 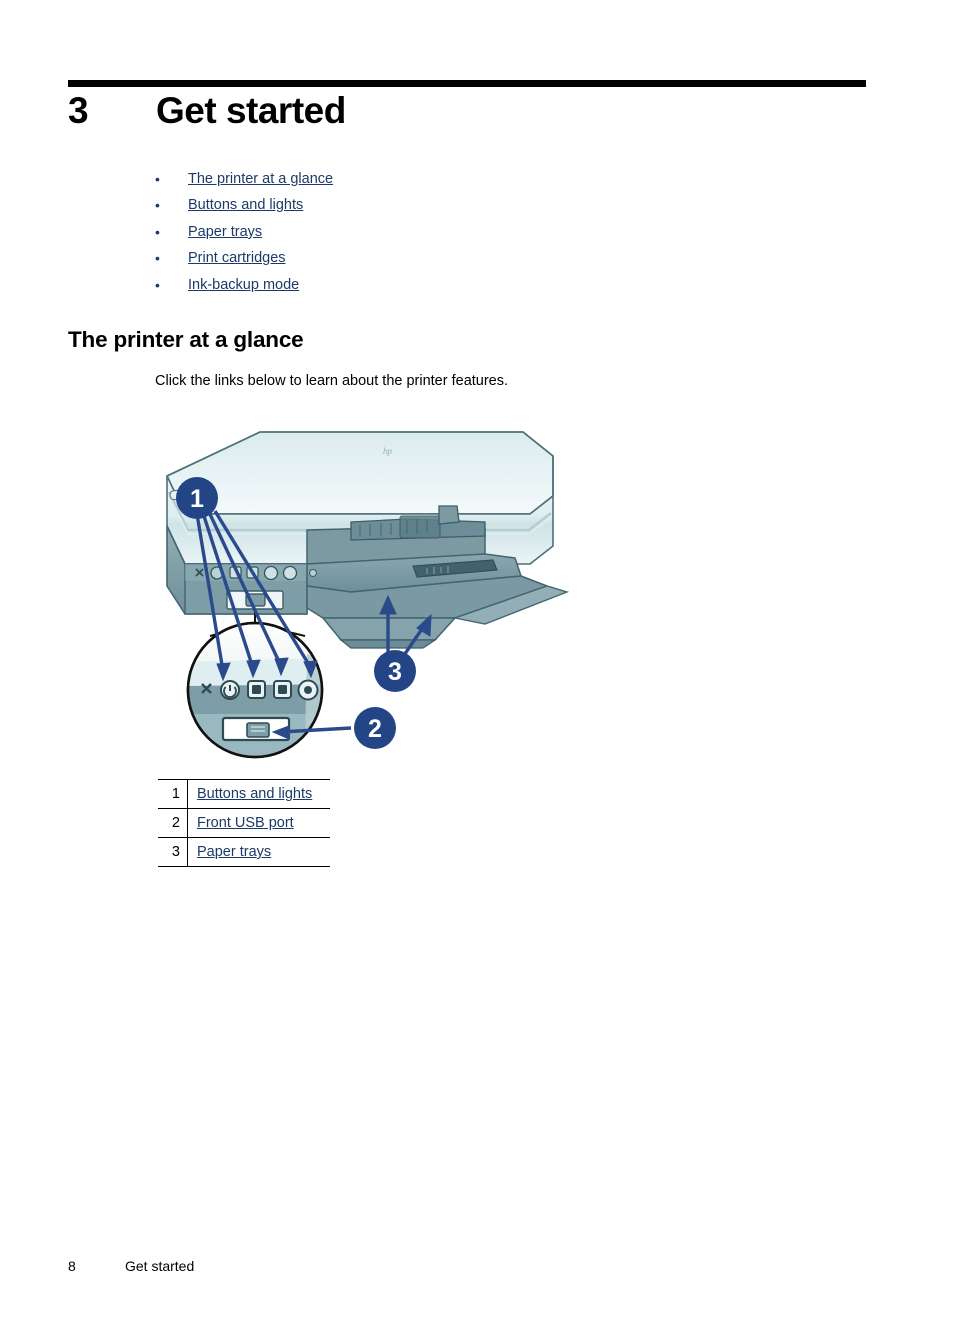 What do you see at coordinates (455, 207) in the screenshot?
I see `toc-item: • Buttons and lights` at bounding box center [455, 207].